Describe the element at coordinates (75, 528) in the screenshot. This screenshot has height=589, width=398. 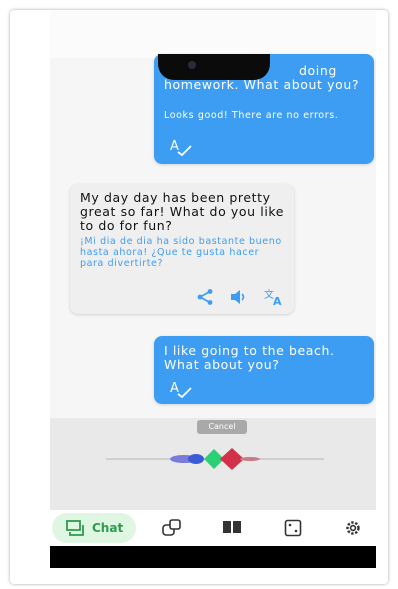
I see `chat-icon` at that location.